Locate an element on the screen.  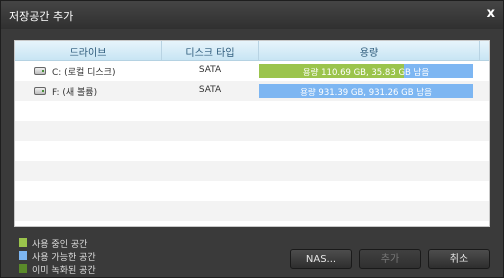
drive-name: C: (로컬 디스크) is located at coordinates (84, 73).